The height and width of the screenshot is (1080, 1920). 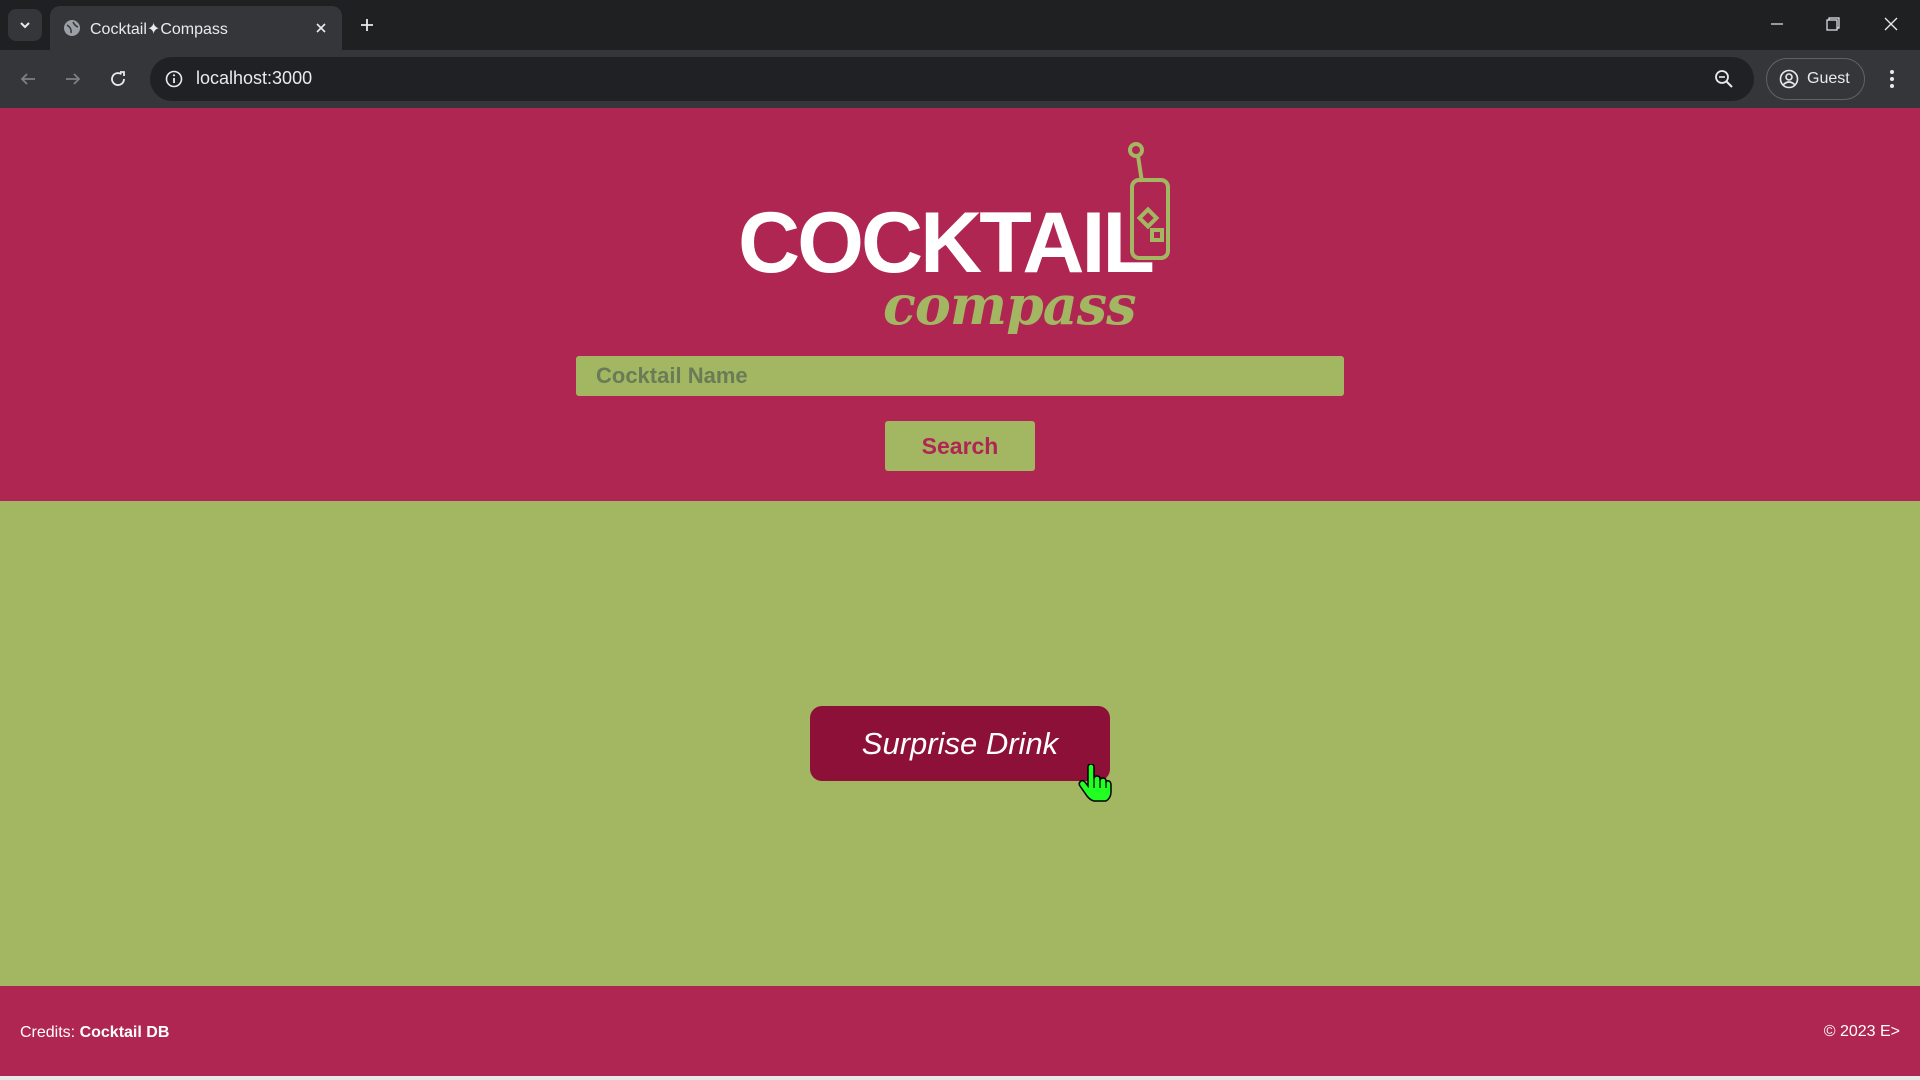 I want to click on tab-close-button, so click(x=321, y=28).